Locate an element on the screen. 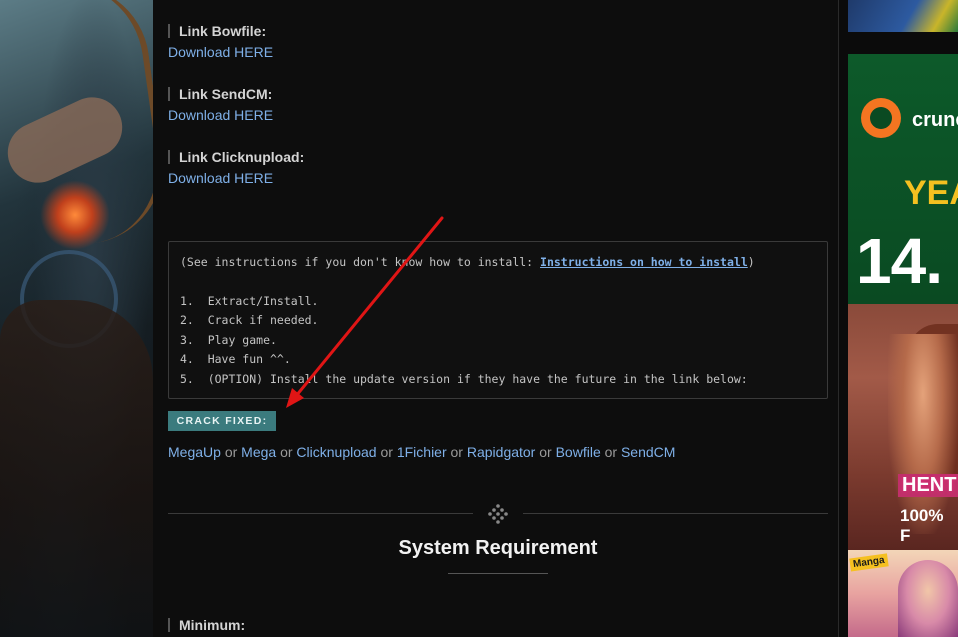  mirror-link-sendcm: SendCM is located at coordinates (648, 452).